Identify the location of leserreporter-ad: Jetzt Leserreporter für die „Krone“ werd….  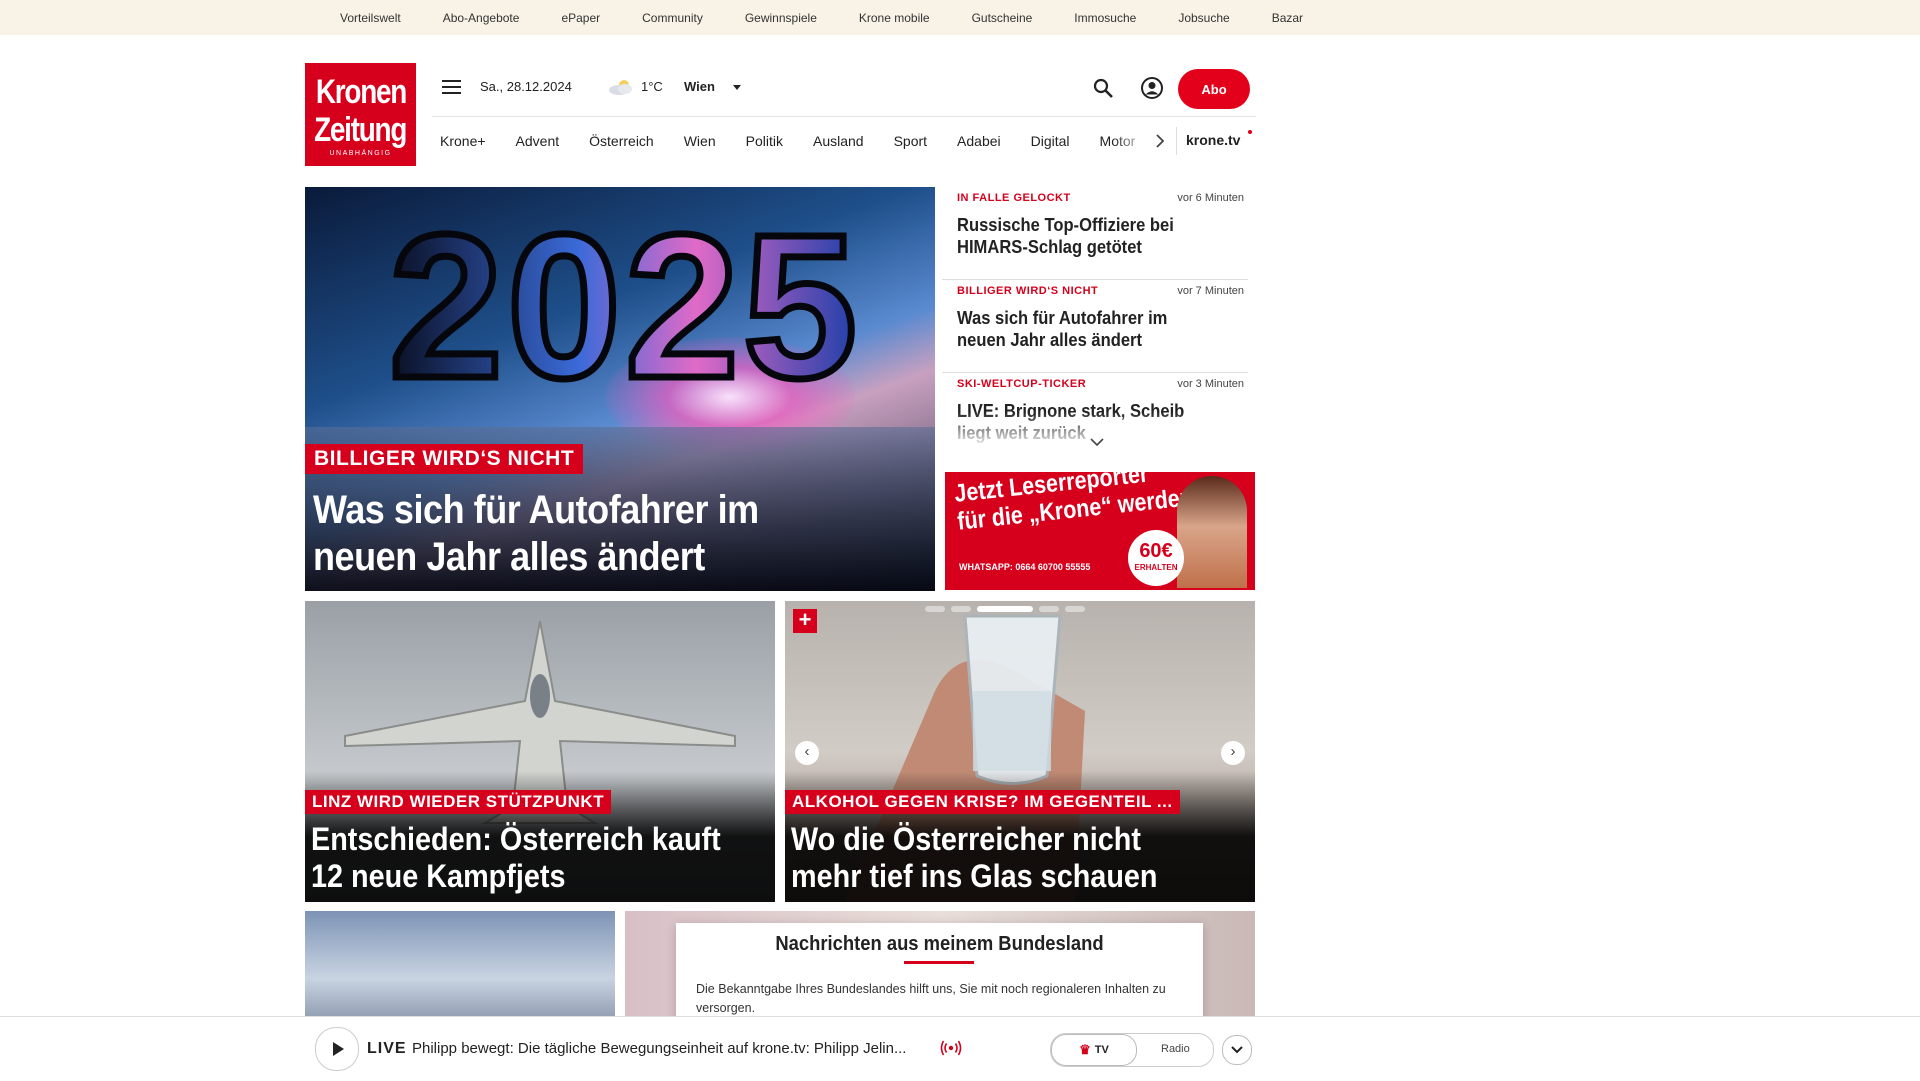
(1100, 531).